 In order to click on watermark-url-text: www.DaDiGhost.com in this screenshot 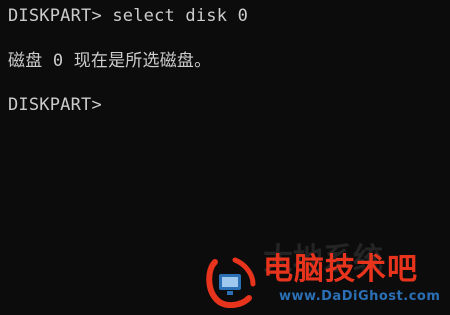, I will do `click(360, 296)`.